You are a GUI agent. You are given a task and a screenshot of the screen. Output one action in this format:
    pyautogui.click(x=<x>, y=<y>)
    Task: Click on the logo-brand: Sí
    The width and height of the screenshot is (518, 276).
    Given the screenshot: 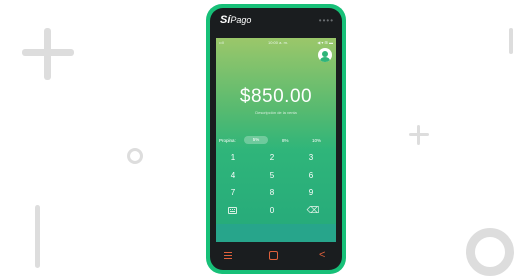 What is the action you would take?
    pyautogui.click(x=225, y=20)
    